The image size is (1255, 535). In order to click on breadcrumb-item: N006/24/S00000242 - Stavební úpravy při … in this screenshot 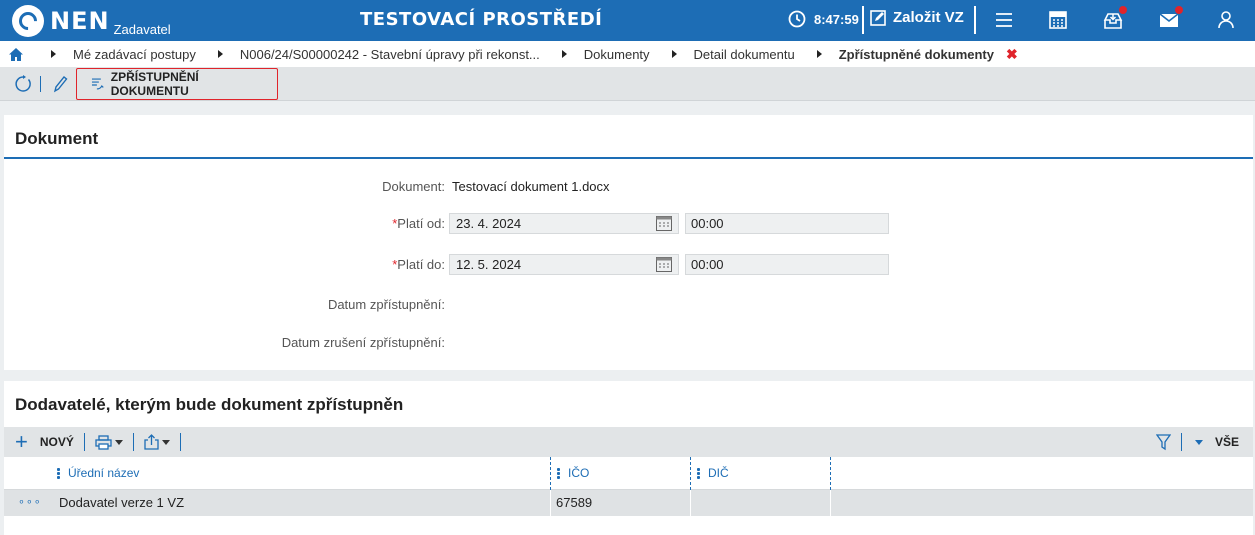, I will do `click(390, 54)`.